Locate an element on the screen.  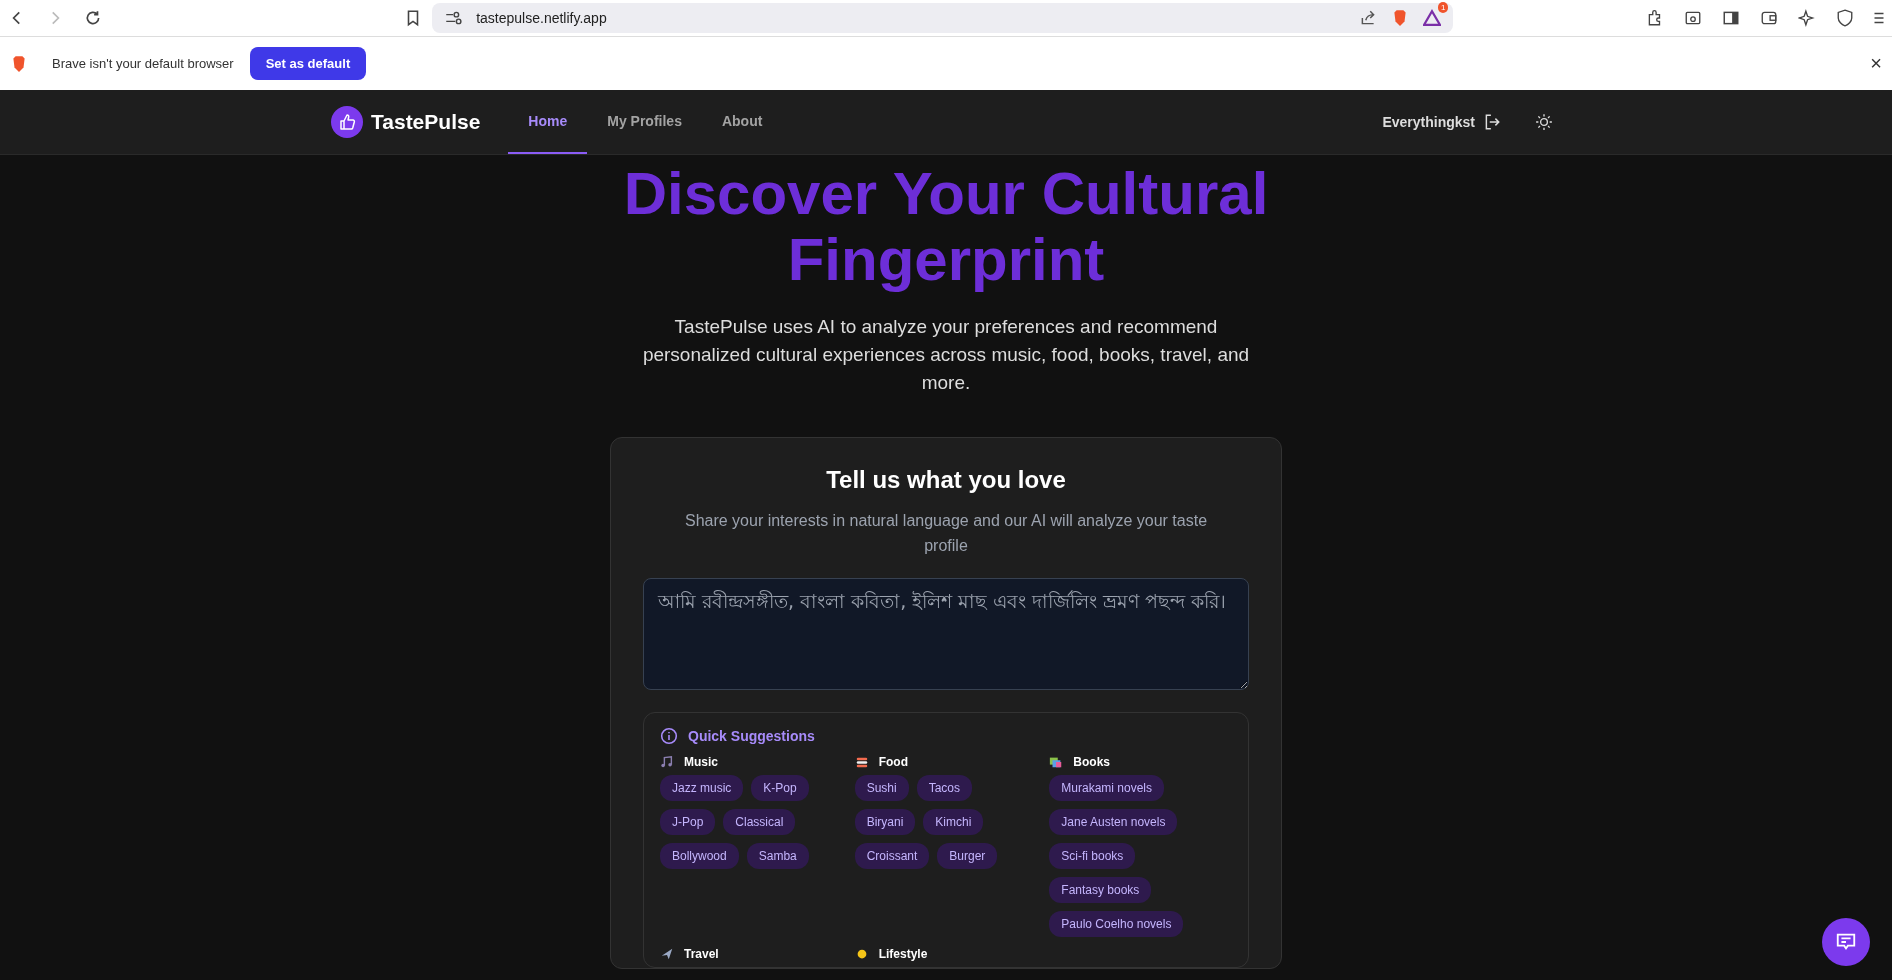
category-title: Music is located at coordinates (701, 762).